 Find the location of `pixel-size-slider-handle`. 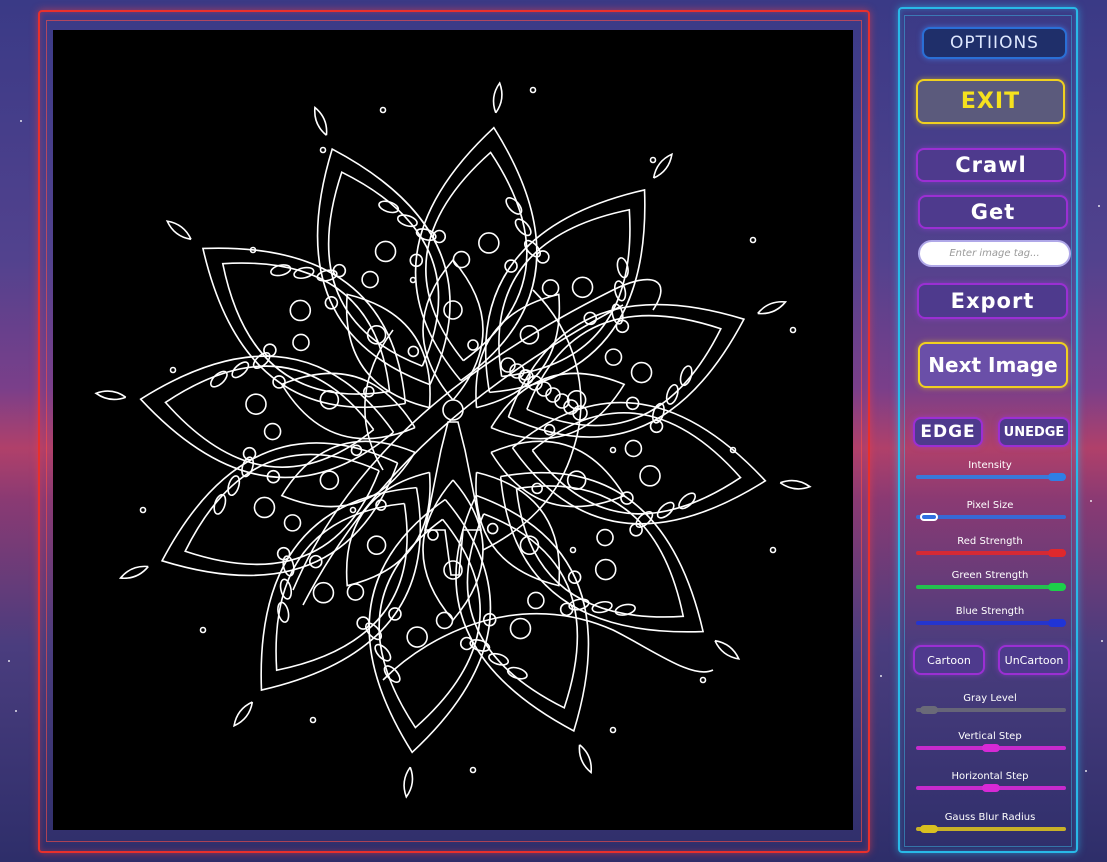

pixel-size-slider-handle is located at coordinates (928, 517).